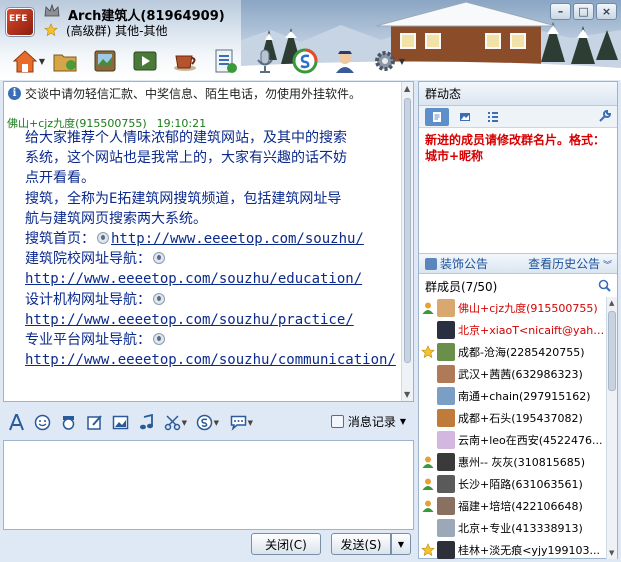 The image size is (621, 562). What do you see at coordinates (286, 544) in the screenshot?
I see `close-button: 关闭(C)` at bounding box center [286, 544].